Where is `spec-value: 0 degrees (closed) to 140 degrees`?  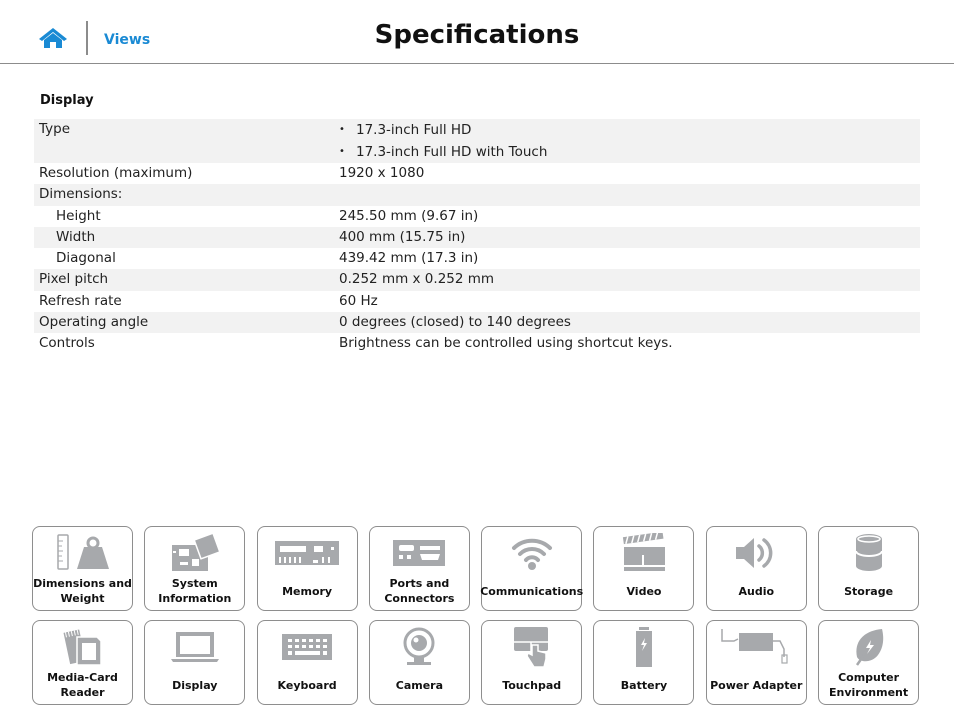
spec-value: 0 degrees (closed) to 140 degrees is located at coordinates (455, 322).